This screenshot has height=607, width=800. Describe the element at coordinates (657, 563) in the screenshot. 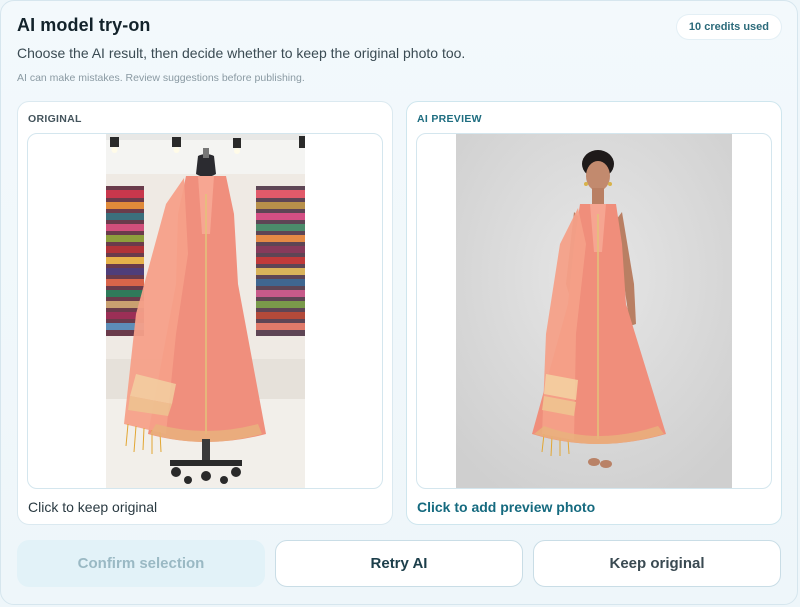

I see `keep-original-button: Keep original` at that location.